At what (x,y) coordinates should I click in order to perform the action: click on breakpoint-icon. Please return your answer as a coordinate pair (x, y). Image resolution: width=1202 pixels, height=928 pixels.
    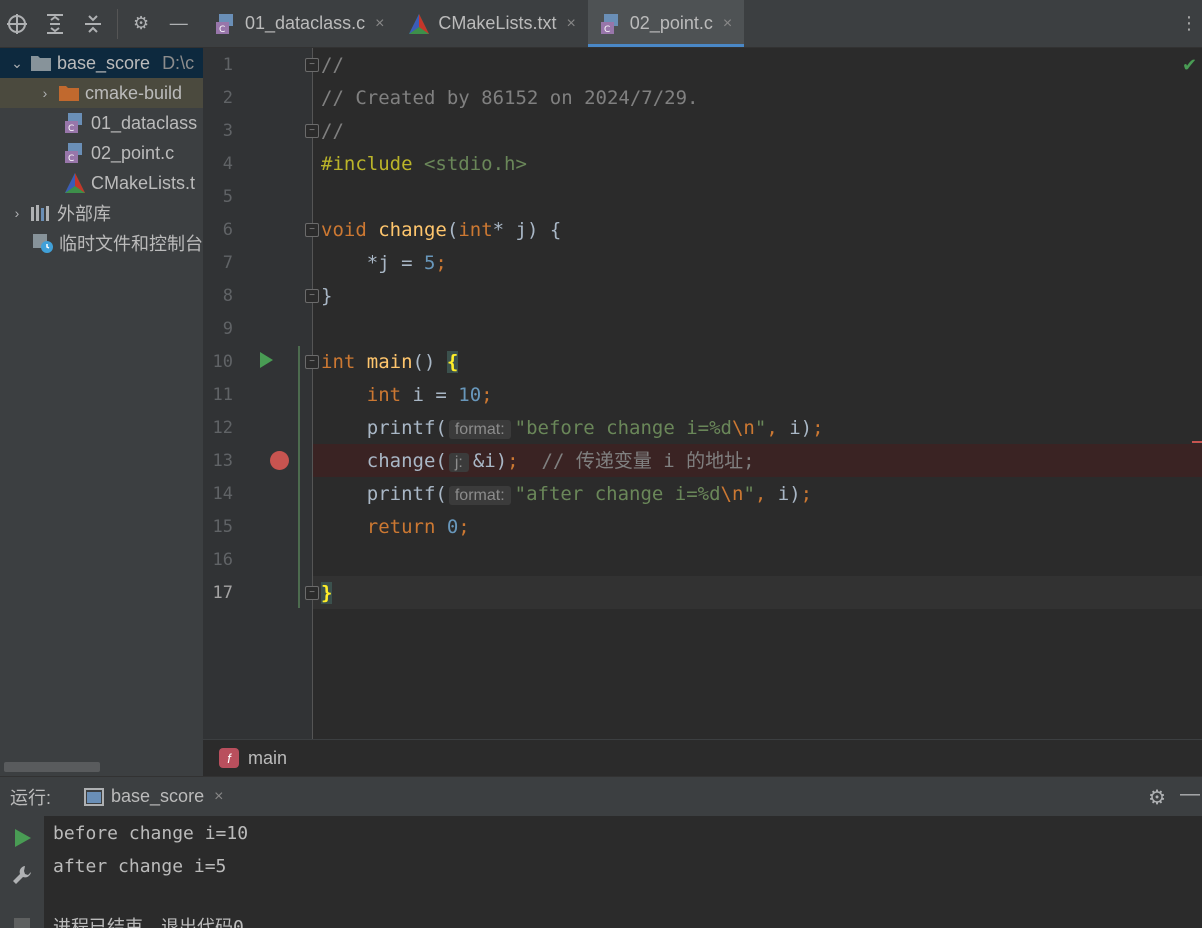
    Looking at the image, I should click on (279, 460).